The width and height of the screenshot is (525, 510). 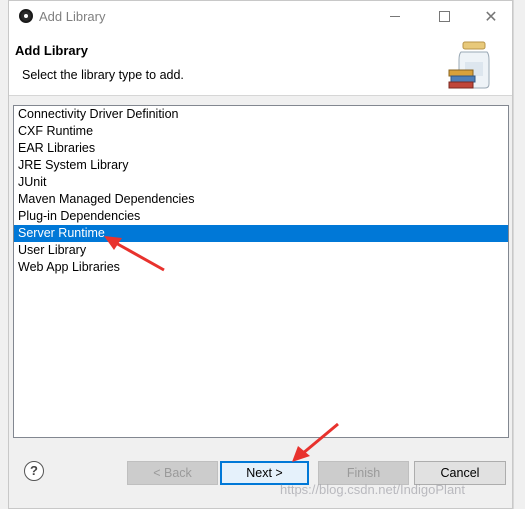 What do you see at coordinates (373, 489) in the screenshot?
I see `watermark: https://blog.csdn.net/IndigoPlant` at bounding box center [373, 489].